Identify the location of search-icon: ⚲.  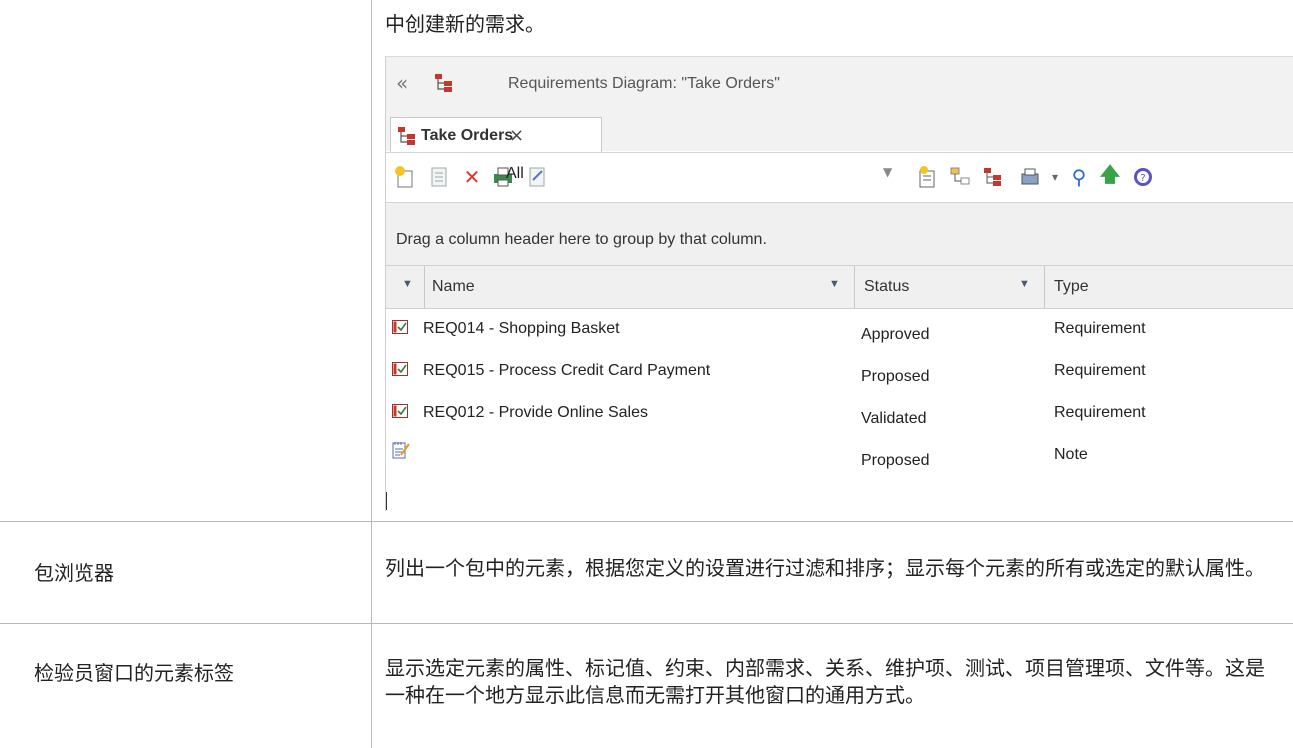
(1079, 177).